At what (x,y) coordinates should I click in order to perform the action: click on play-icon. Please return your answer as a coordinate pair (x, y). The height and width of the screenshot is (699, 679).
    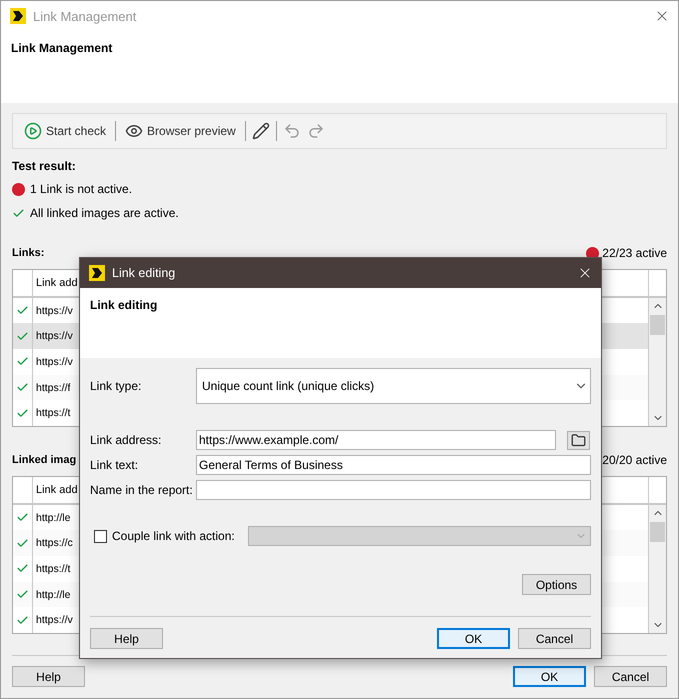
    Looking at the image, I should click on (33, 131).